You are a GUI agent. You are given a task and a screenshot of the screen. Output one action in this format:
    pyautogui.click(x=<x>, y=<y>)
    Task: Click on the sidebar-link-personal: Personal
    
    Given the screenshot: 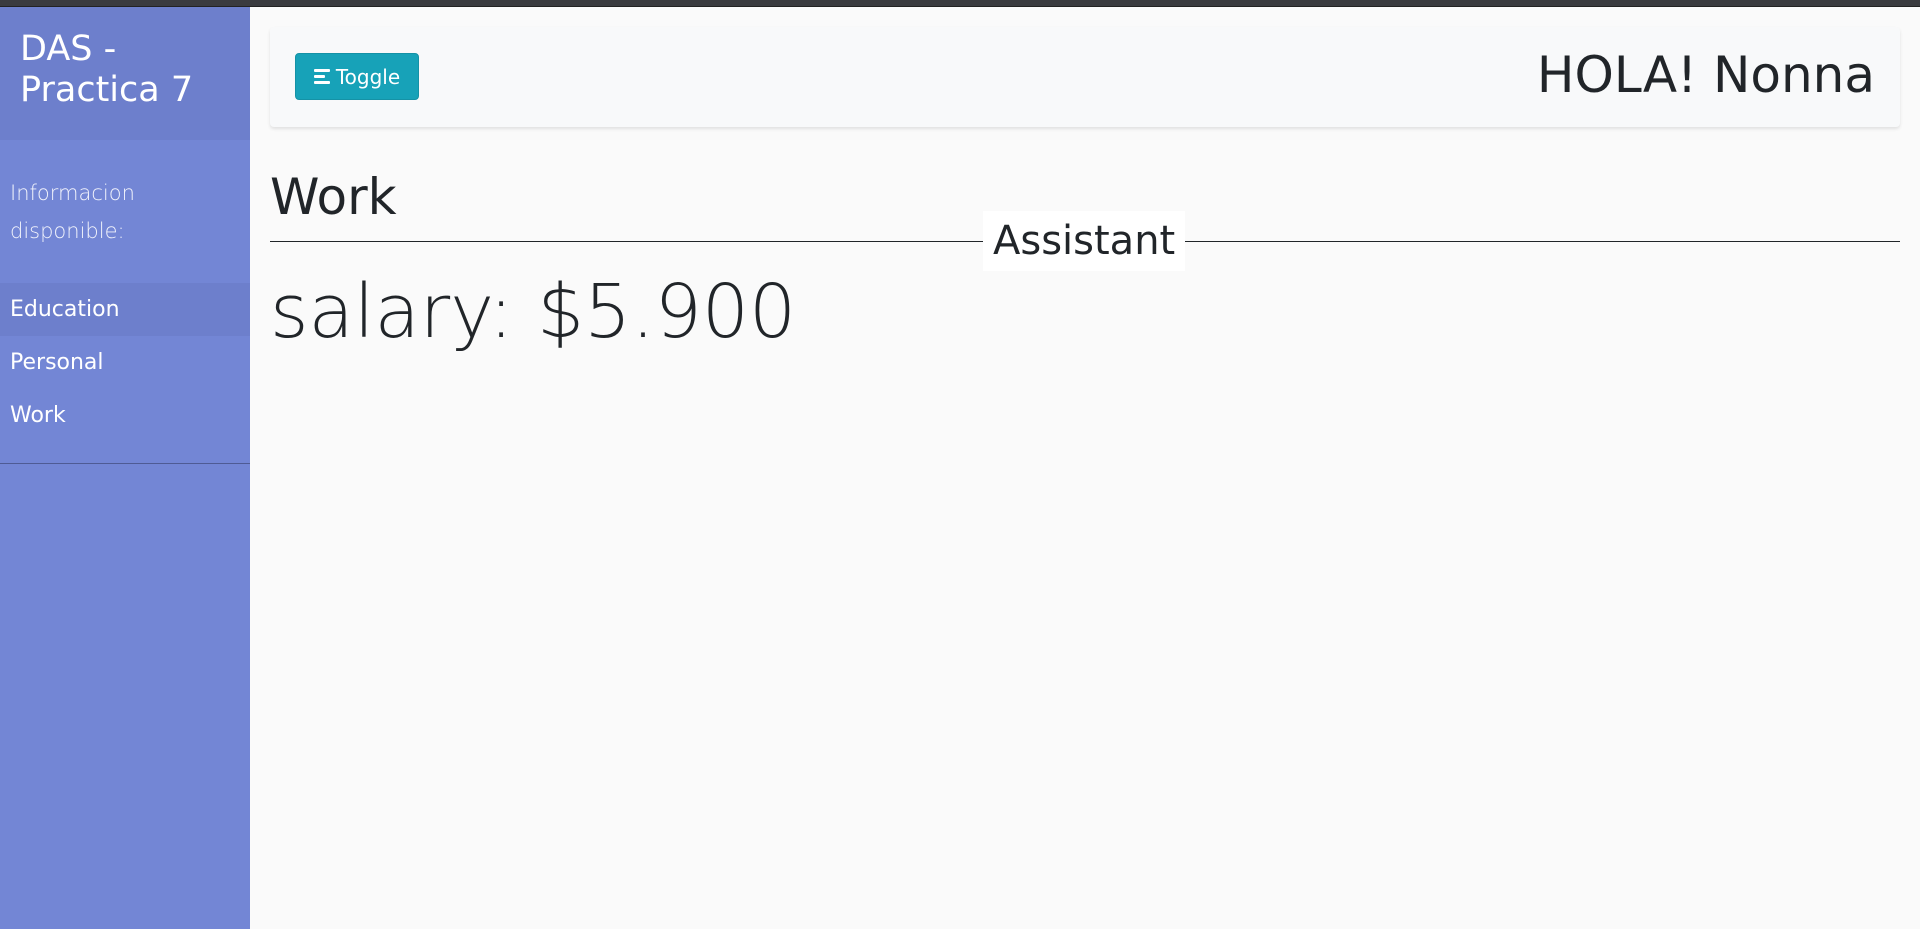 What is the action you would take?
    pyautogui.click(x=125, y=362)
    